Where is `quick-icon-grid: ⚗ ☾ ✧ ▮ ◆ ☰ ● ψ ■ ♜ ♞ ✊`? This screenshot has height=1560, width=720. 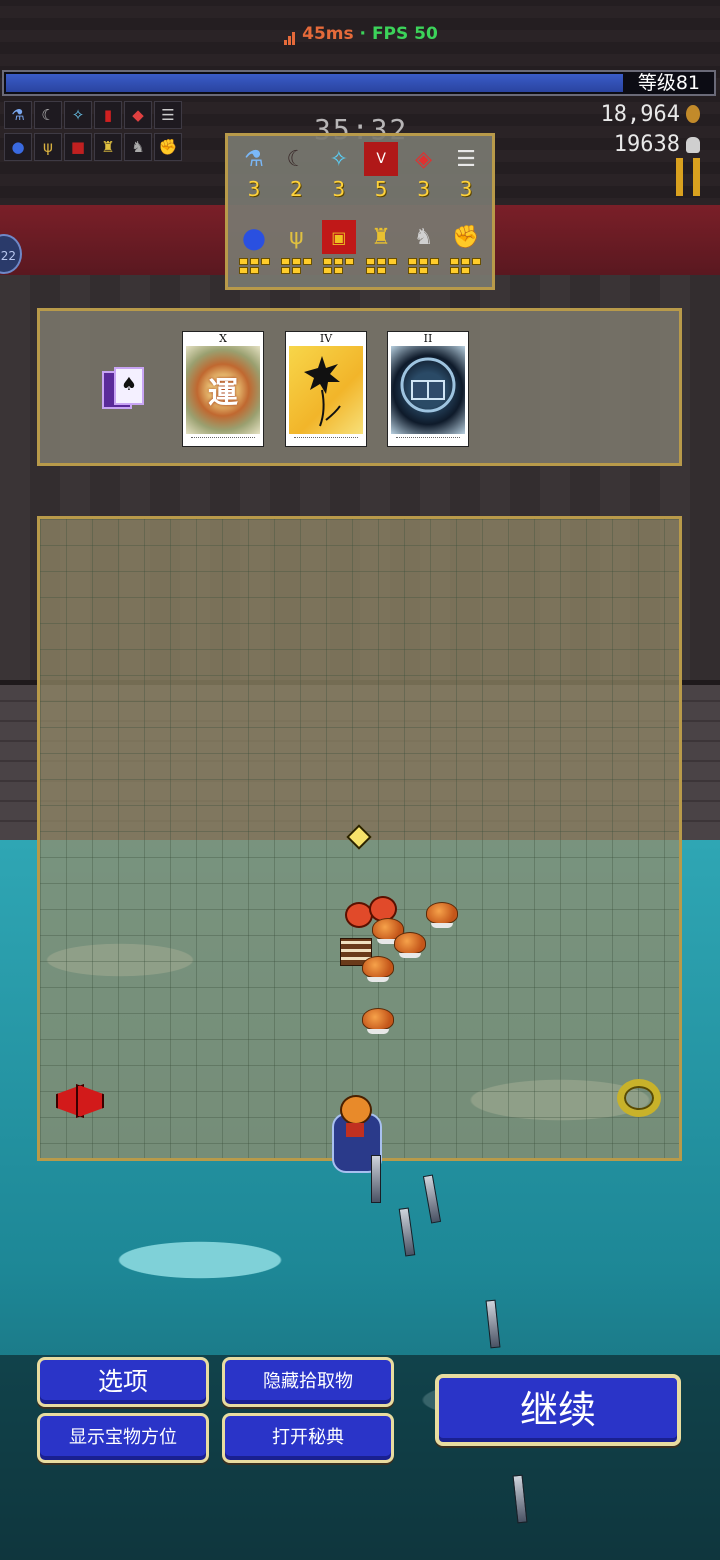
quick-icon-grid: ⚗ ☾ ✧ ▮ ◆ ☰ ● ψ ■ ♜ ♞ ✊ is located at coordinates (99, 133).